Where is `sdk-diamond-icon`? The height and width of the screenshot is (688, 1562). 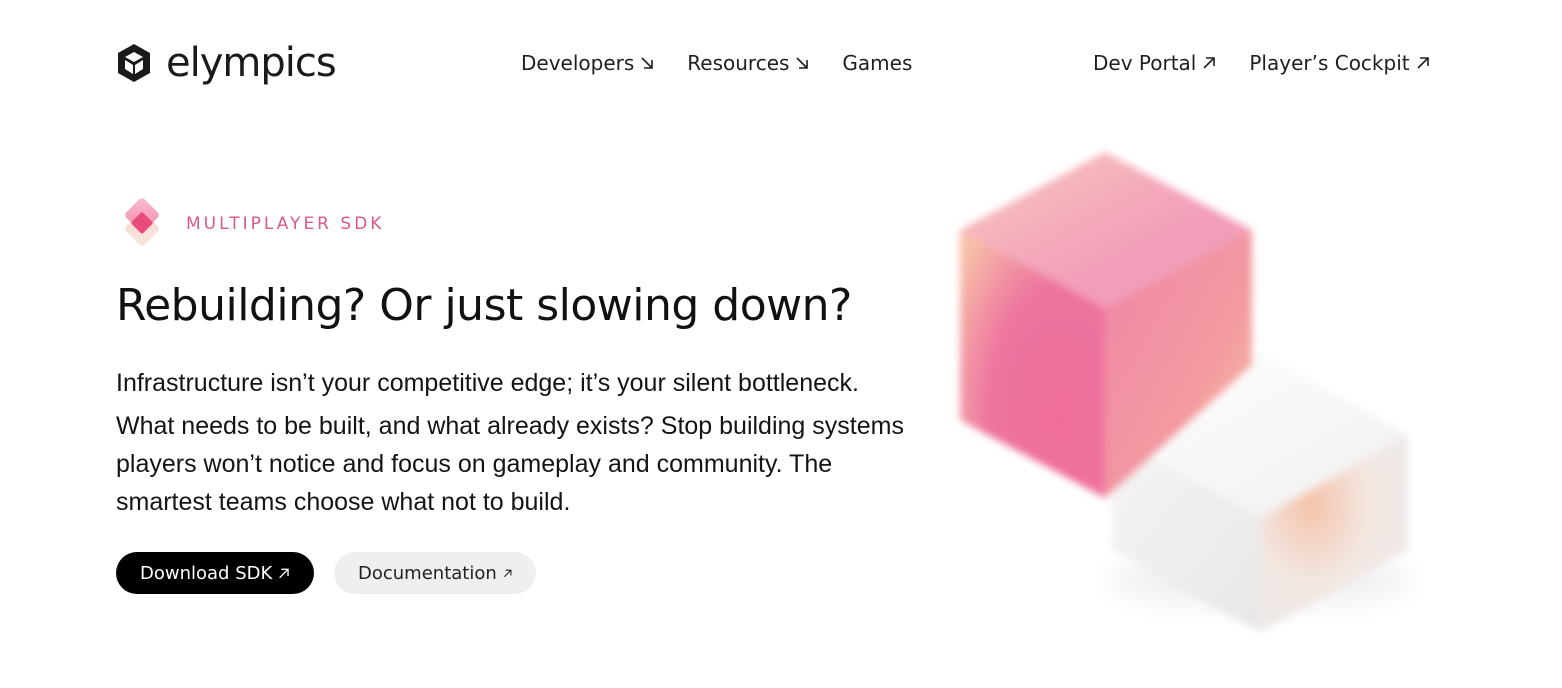 sdk-diamond-icon is located at coordinates (142, 222).